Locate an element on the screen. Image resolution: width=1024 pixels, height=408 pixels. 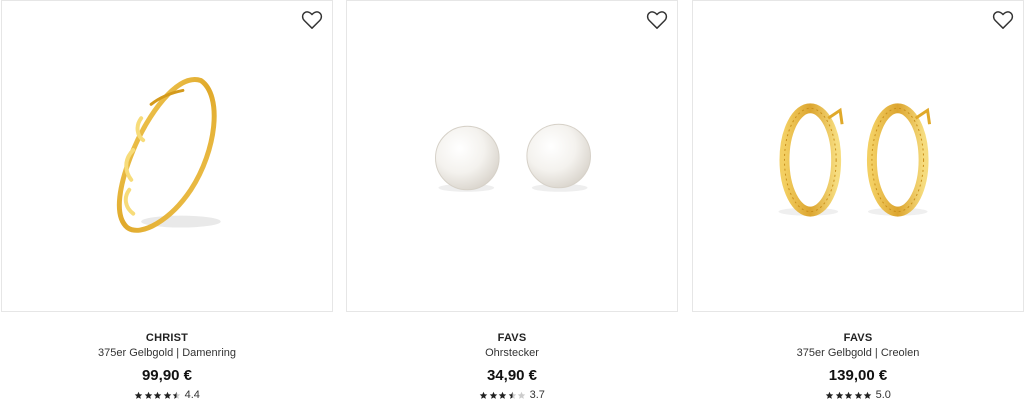
product-title: 375er Gelbgold | Creolen is located at coordinates (858, 353).